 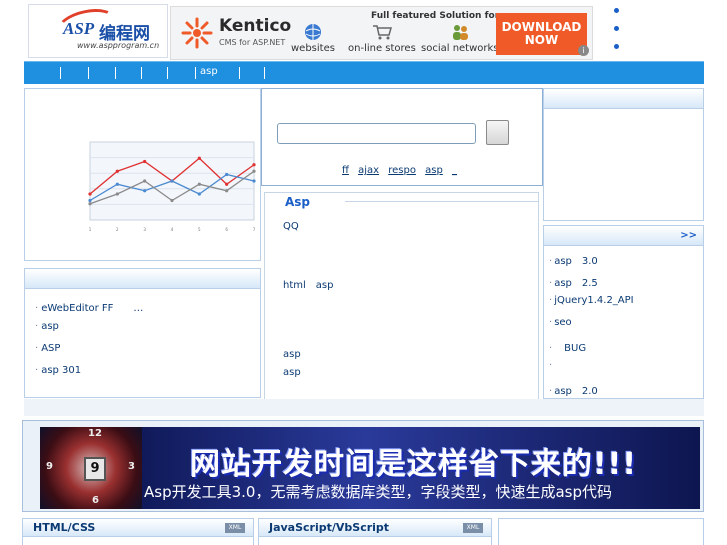 I want to click on ad-info-icon: i, so click(x=583, y=50).